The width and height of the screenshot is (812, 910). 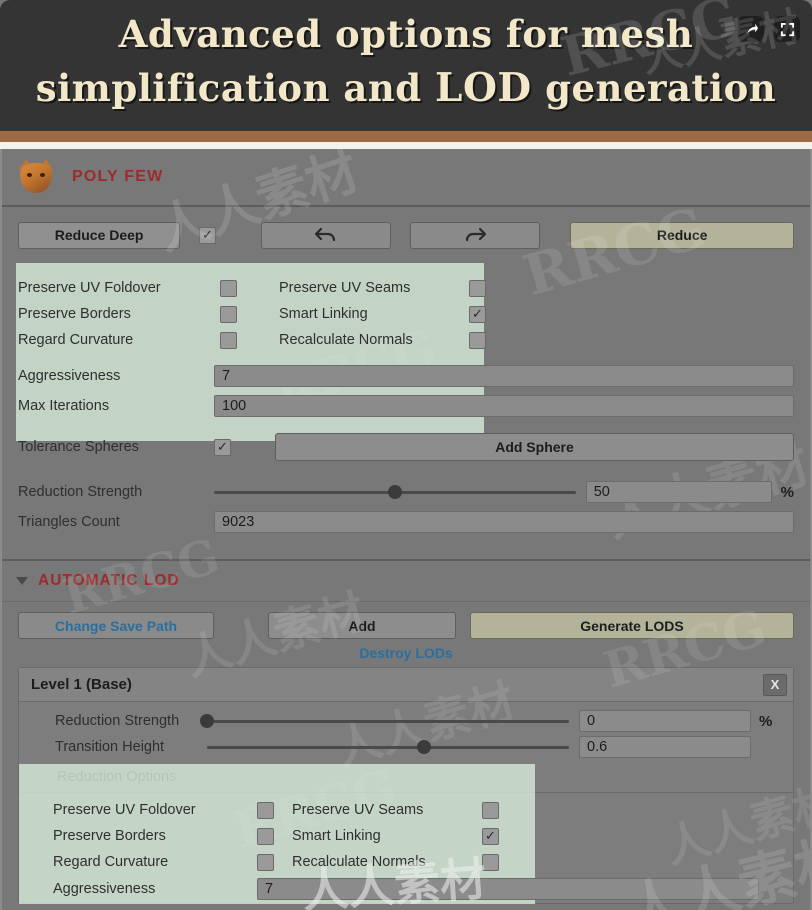 What do you see at coordinates (406, 136) in the screenshot?
I see `banner-accent-strip` at bounding box center [406, 136].